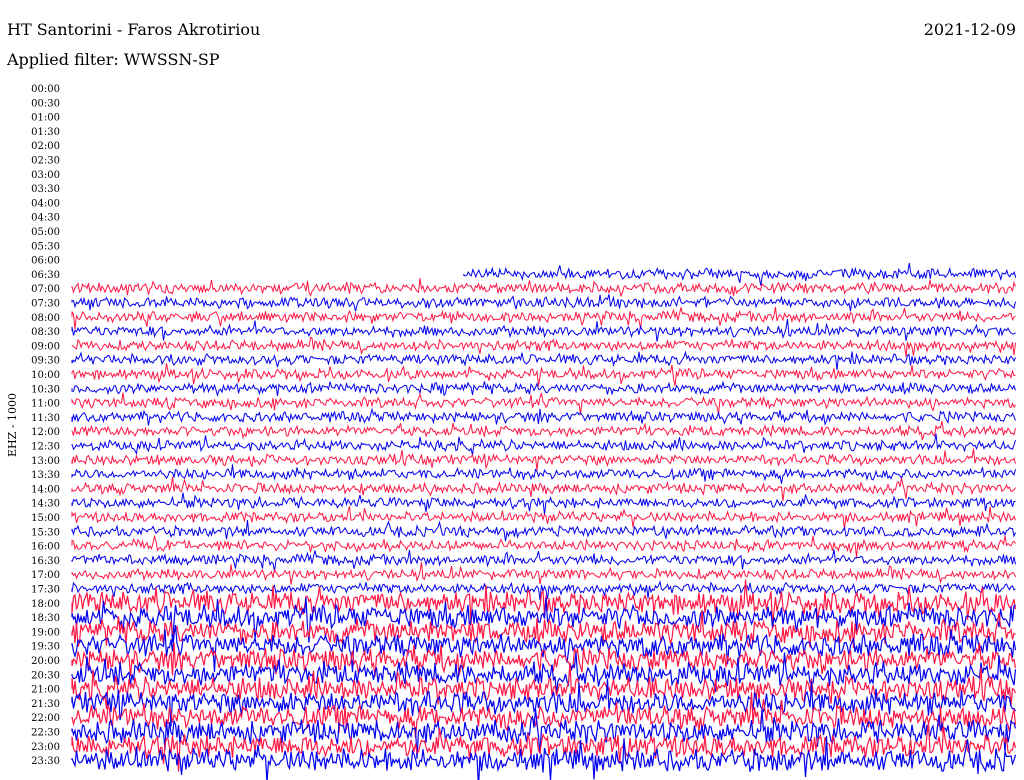 The image size is (1024, 780). I want to click on y-tick-label: 11:30, so click(45, 418).